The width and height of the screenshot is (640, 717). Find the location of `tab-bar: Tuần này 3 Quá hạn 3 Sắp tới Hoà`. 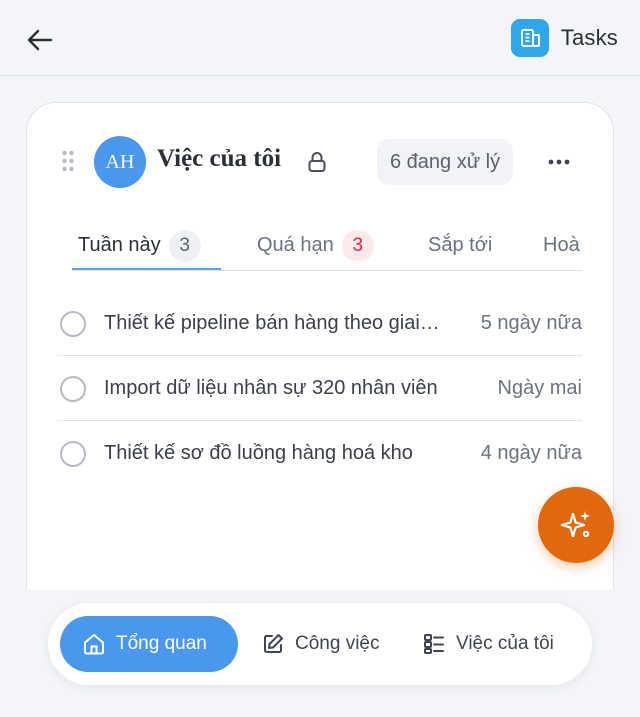

tab-bar: Tuần này 3 Quá hạn 3 Sắp tới Hoà is located at coordinates (327, 246).